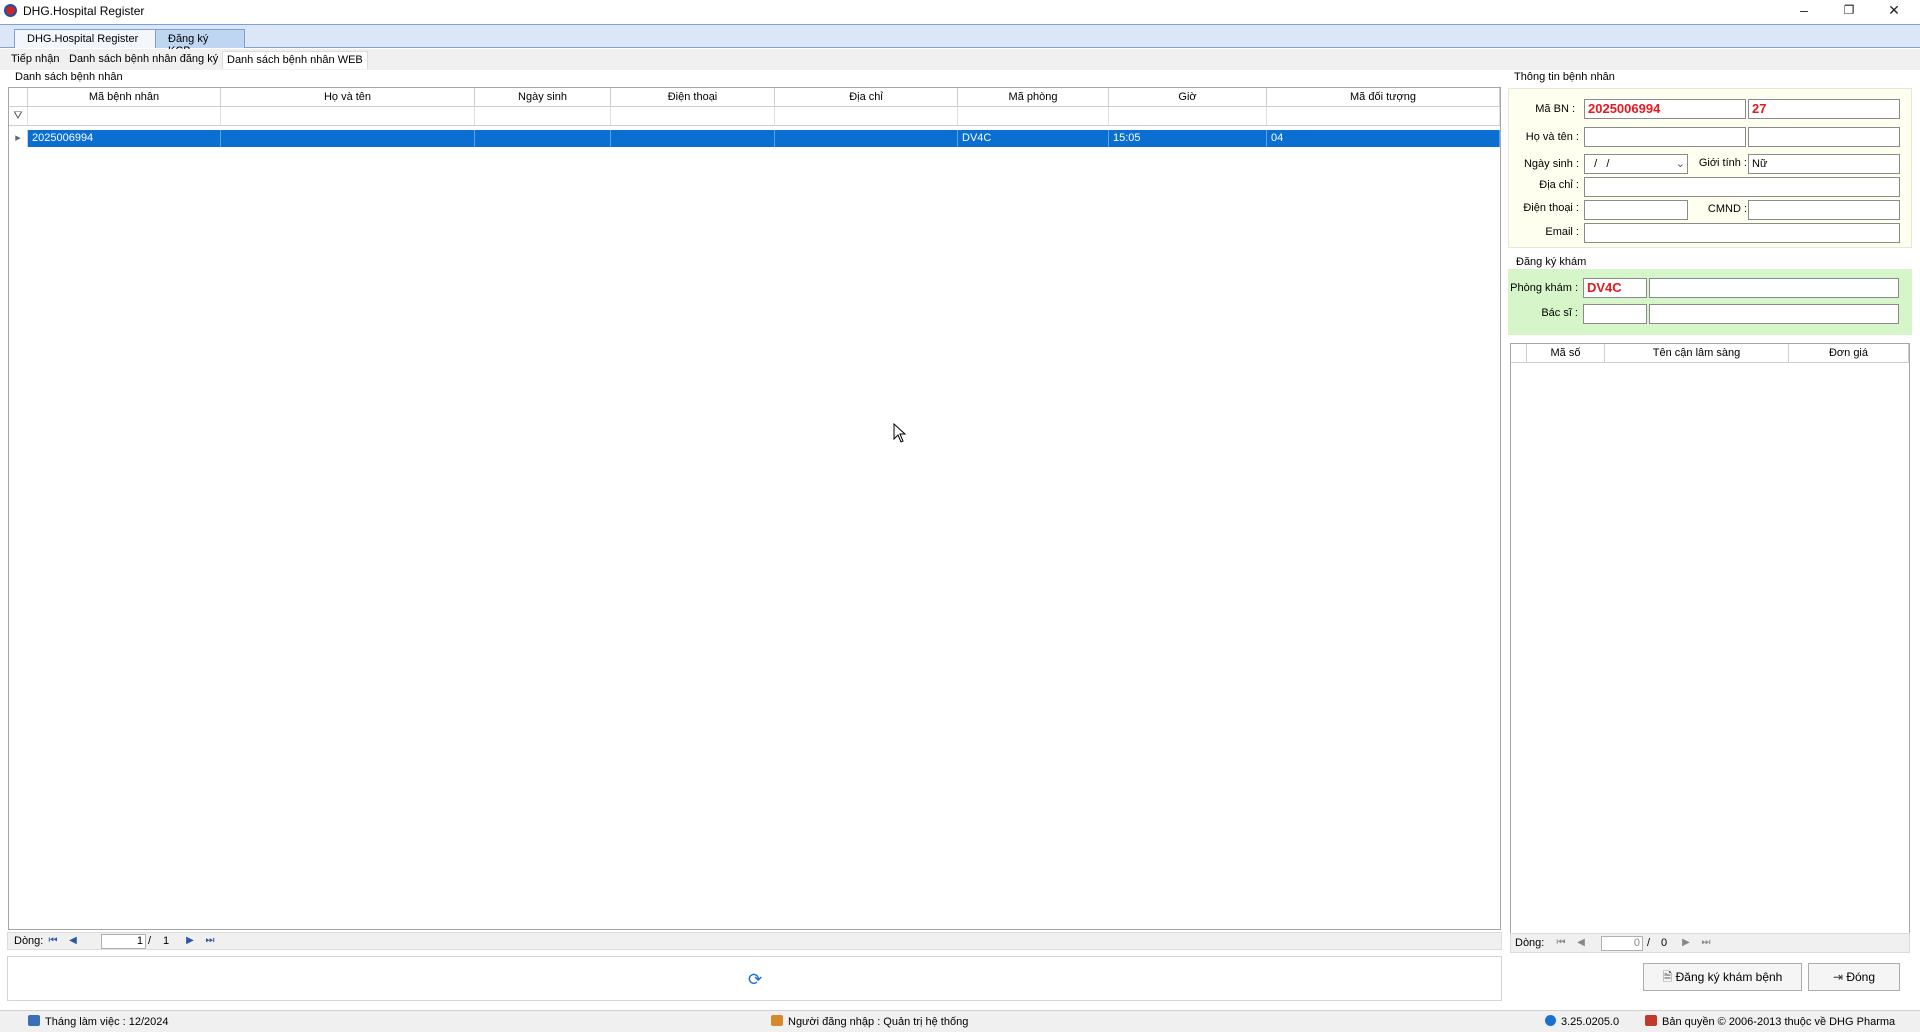 This screenshot has width=1920, height=1032. I want to click on page-total: 0, so click(1664, 943).